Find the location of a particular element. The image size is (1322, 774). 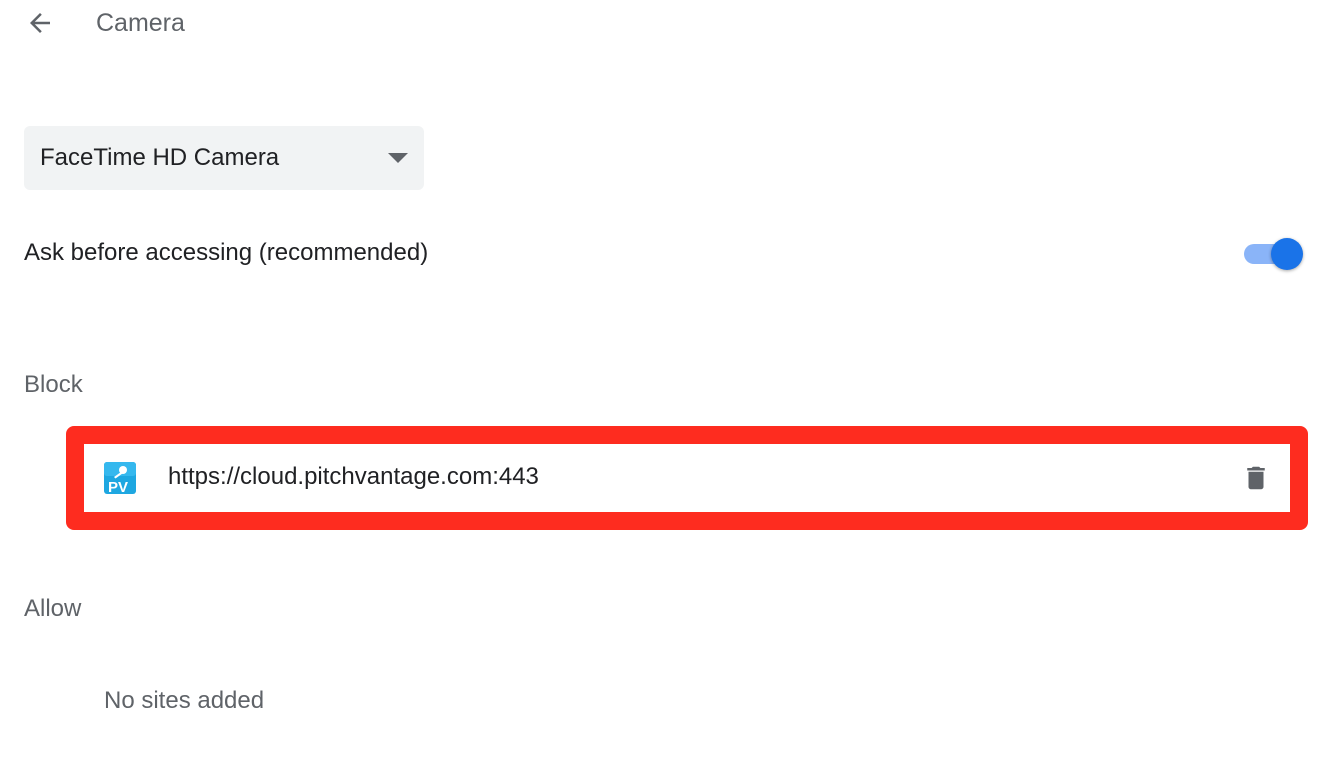

camera-device-value: FaceTime HD Camera is located at coordinates (160, 157).